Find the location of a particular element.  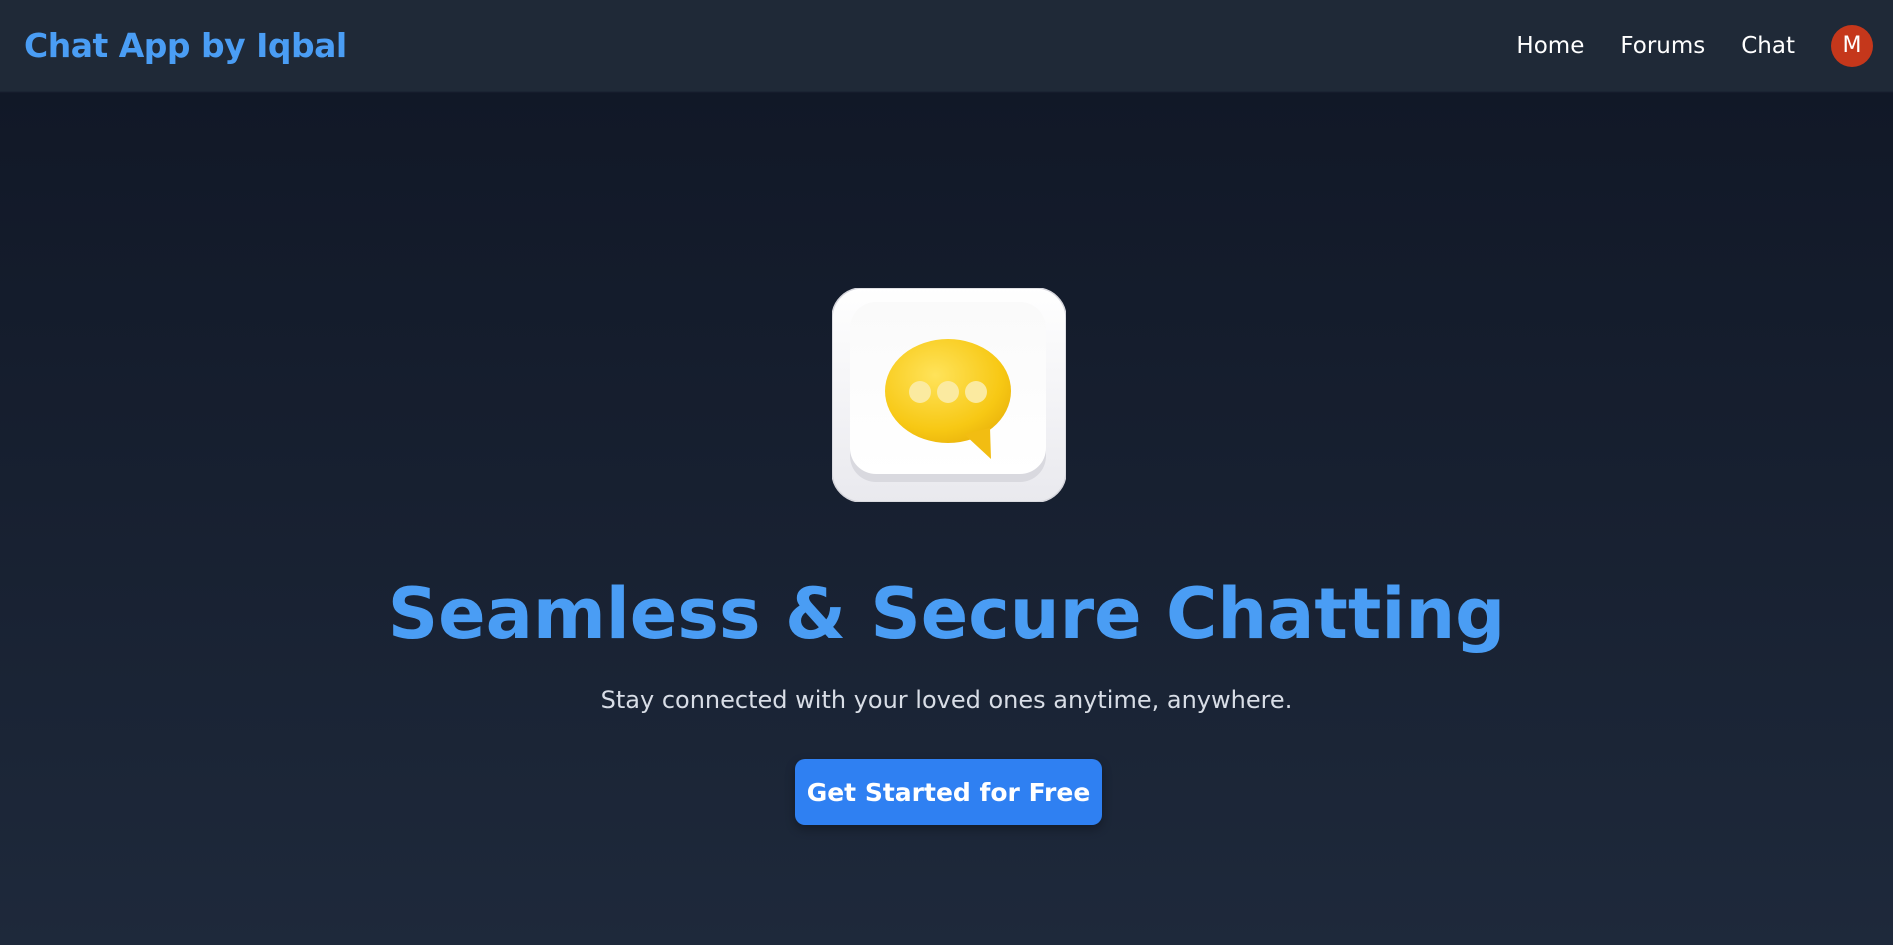

navbar: Chat App by Iqbal Home Forums Chat M is located at coordinates (946, 46).